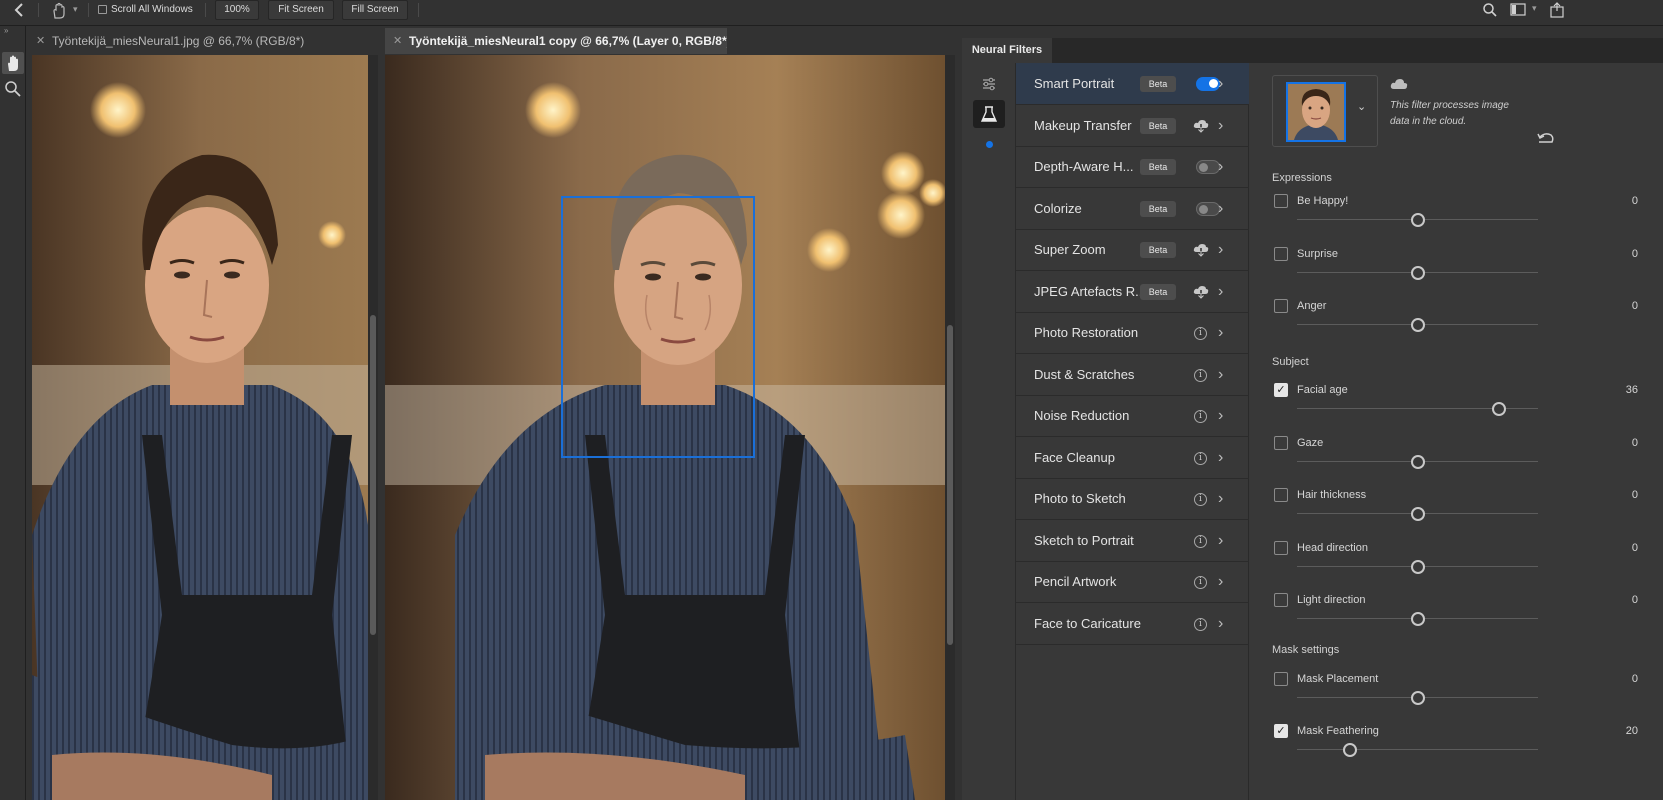  Describe the element at coordinates (1490, 10) in the screenshot. I see `search-icon` at that location.